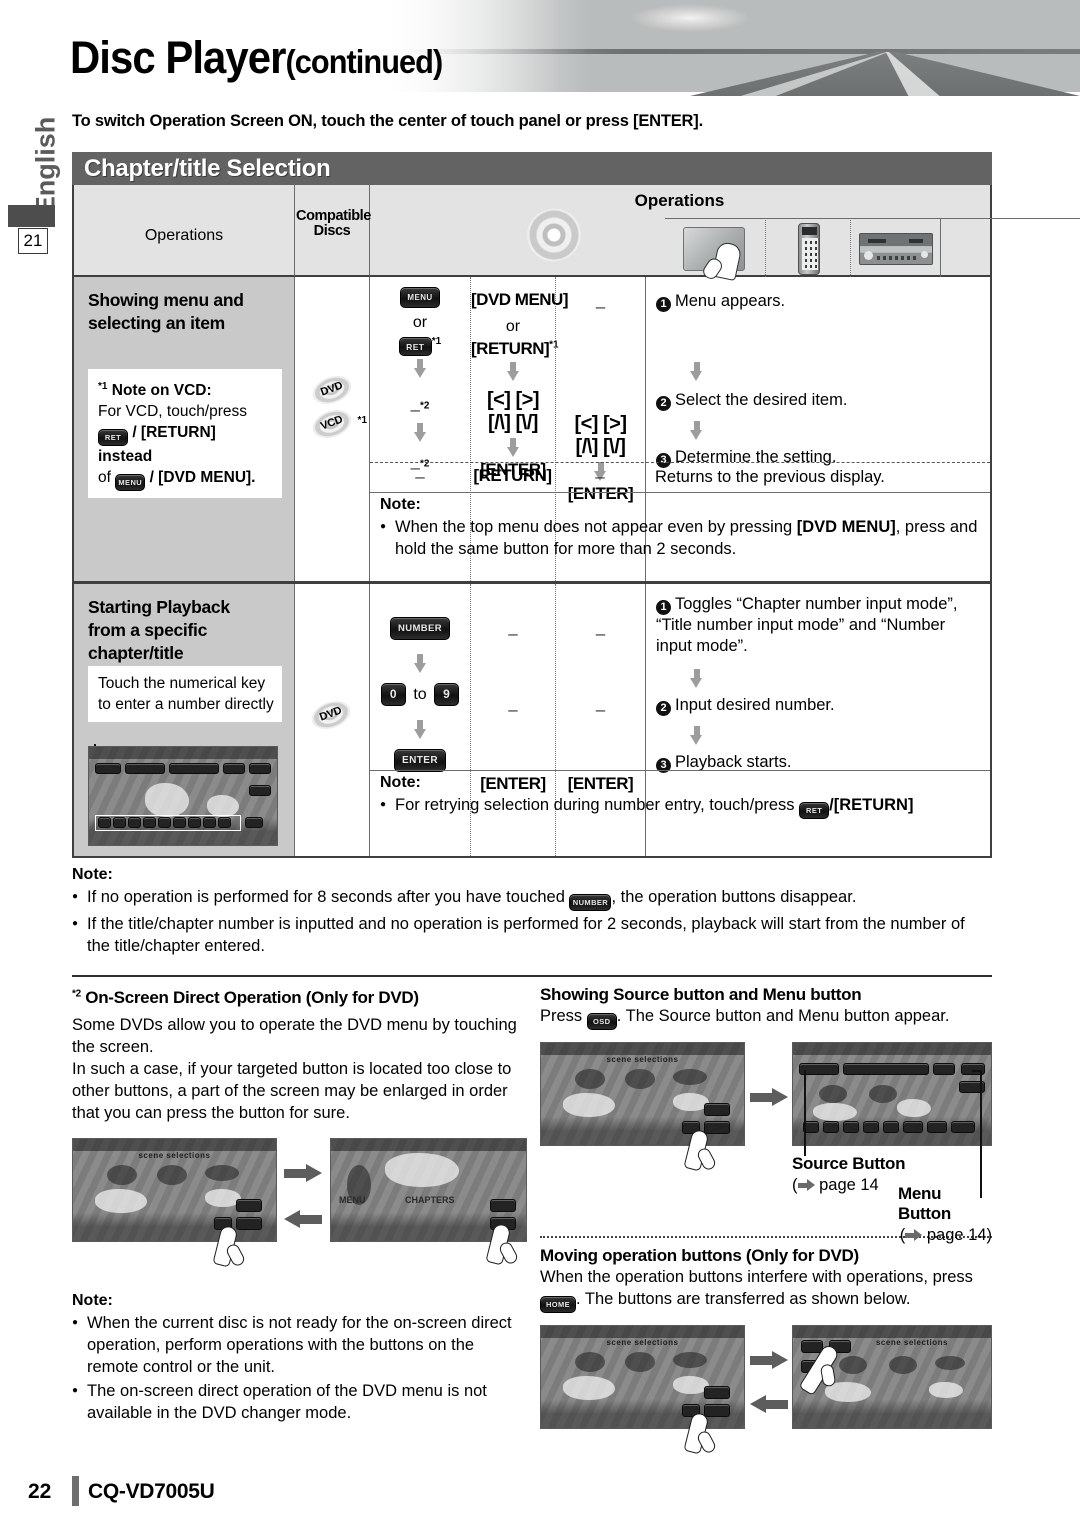 The image size is (1080, 1526). Describe the element at coordinates (699, 1255) in the screenshot. I see `right-column-heading-2: Moving operation buttons (Only for DVD)` at that location.